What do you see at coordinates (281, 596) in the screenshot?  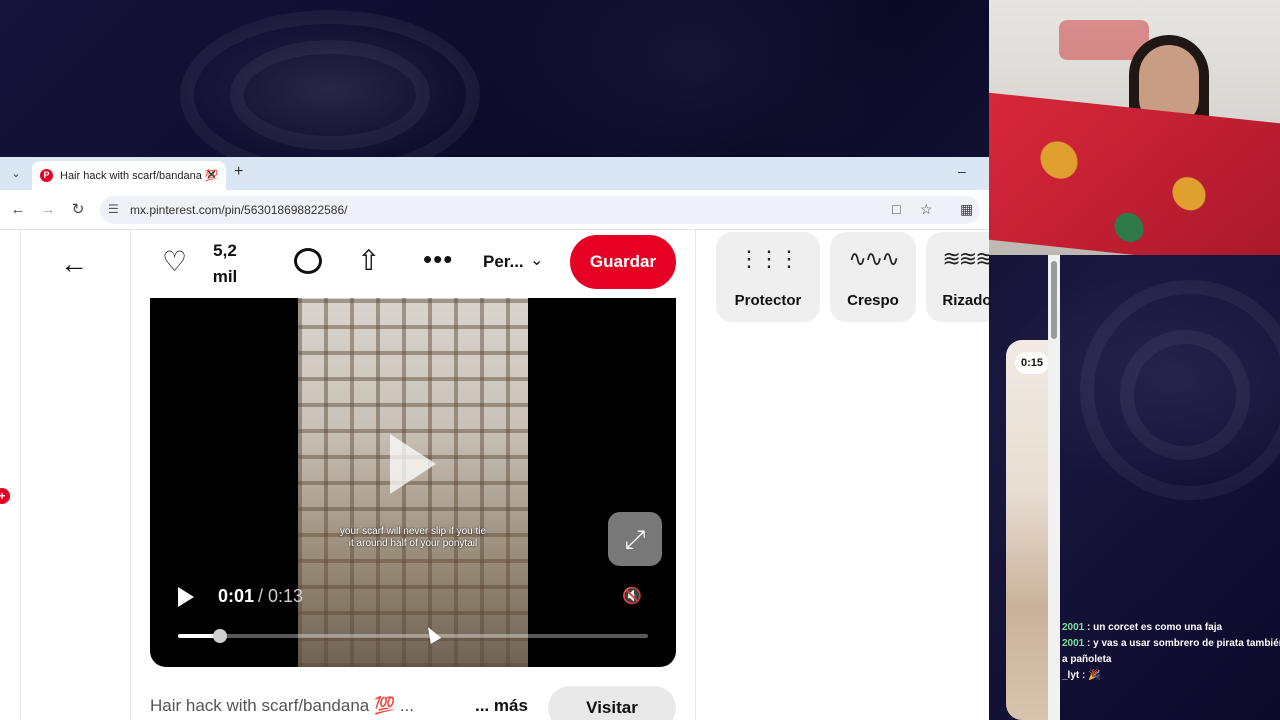 I see `total-time: / 0:13` at bounding box center [281, 596].